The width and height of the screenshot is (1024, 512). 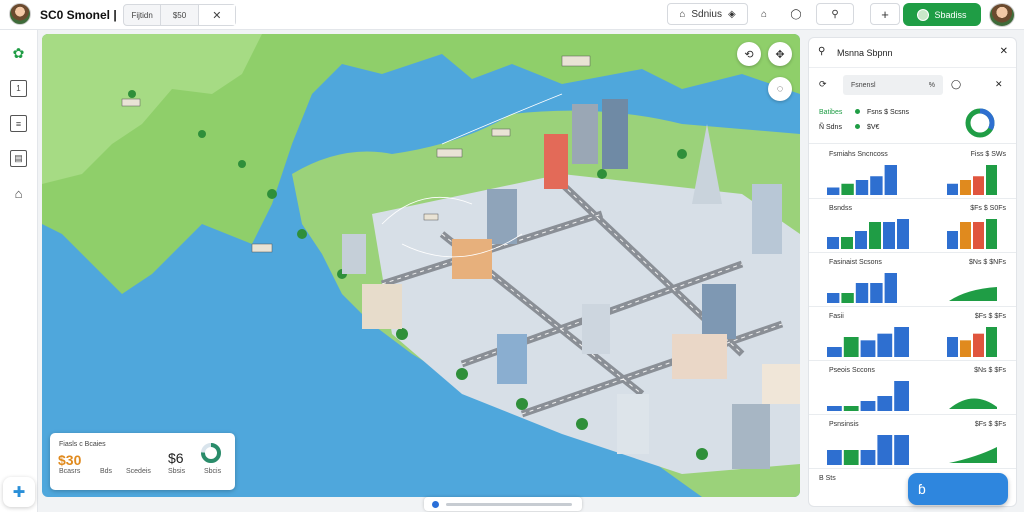 I want to click on chart-section: Fasinaist Scsons $Ns $ $NFs, so click(x=912, y=280).